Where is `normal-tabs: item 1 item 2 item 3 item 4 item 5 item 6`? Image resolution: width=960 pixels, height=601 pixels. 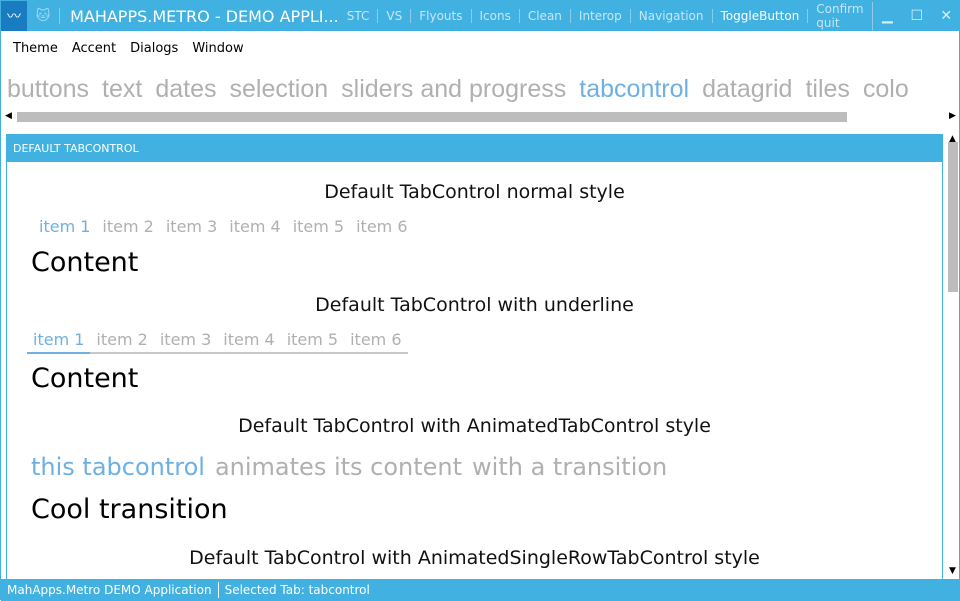
normal-tabs: item 1 item 2 item 3 item 4 item 5 item 6 is located at coordinates (223, 226).